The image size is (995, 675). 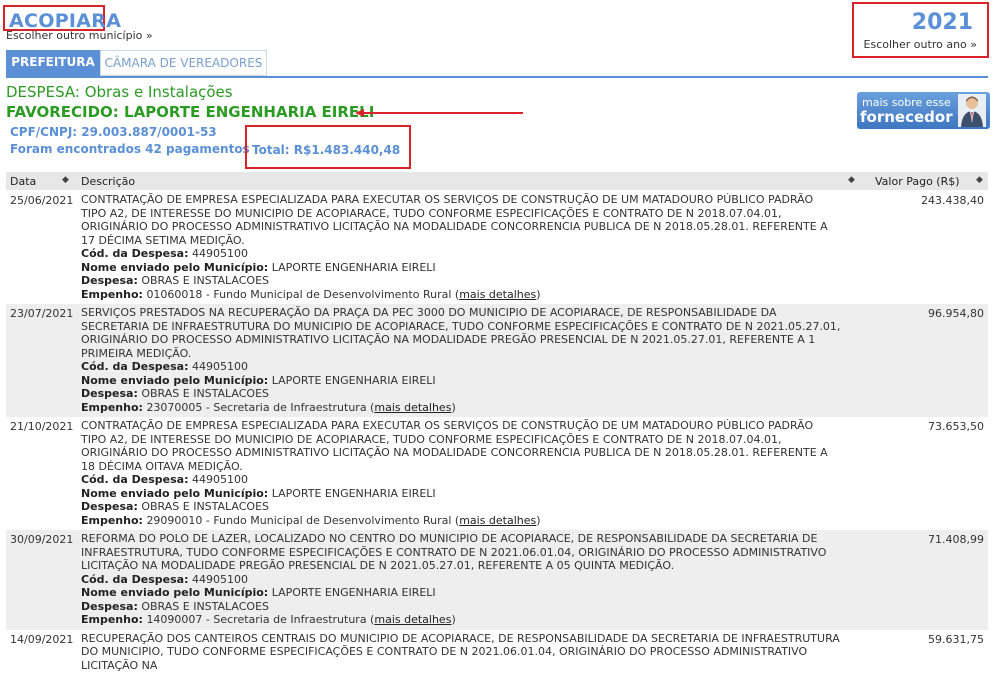 I want to click on city-highlight-box: ACOPIARA, so click(x=54, y=18).